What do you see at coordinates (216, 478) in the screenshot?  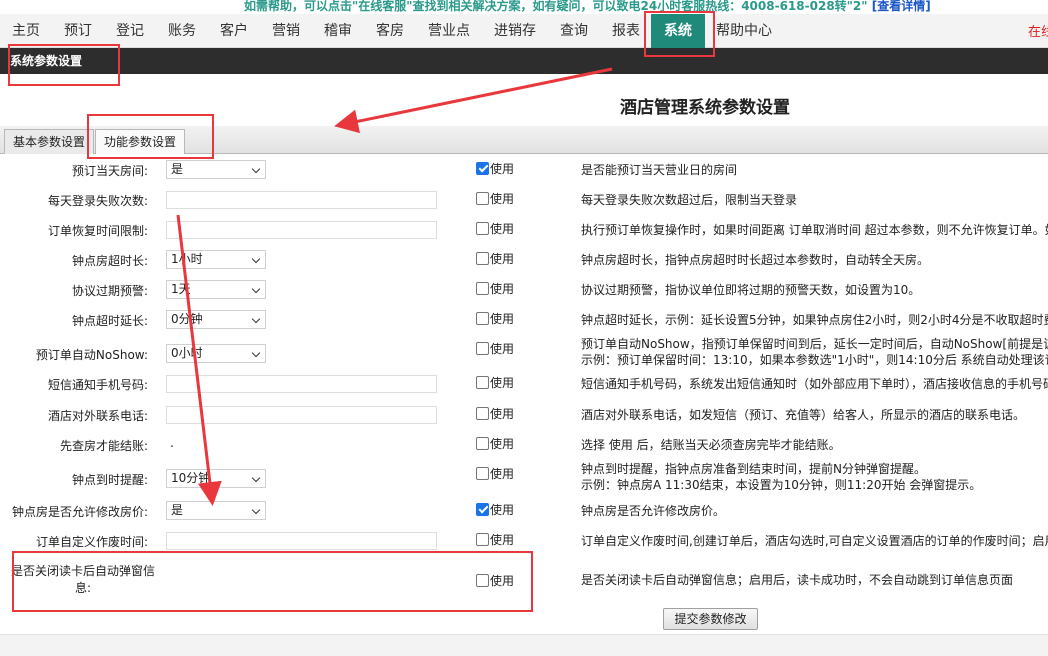 I see `setting-select: 10分钟` at bounding box center [216, 478].